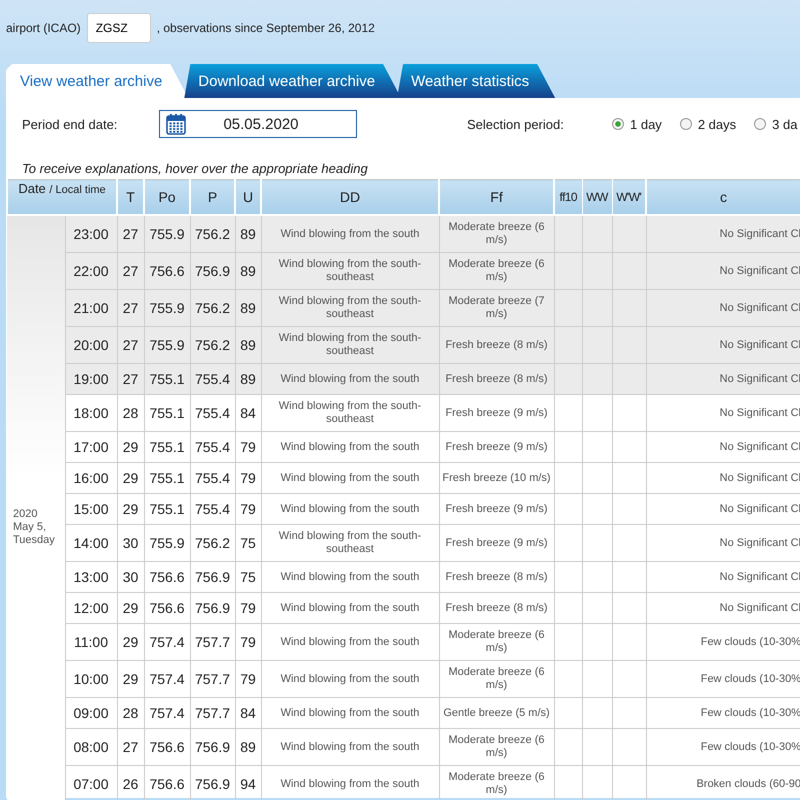 This screenshot has height=800, width=800. Describe the element at coordinates (36, 507) in the screenshot. I see `date-cell: 2020 May 5, Tuesday` at that location.